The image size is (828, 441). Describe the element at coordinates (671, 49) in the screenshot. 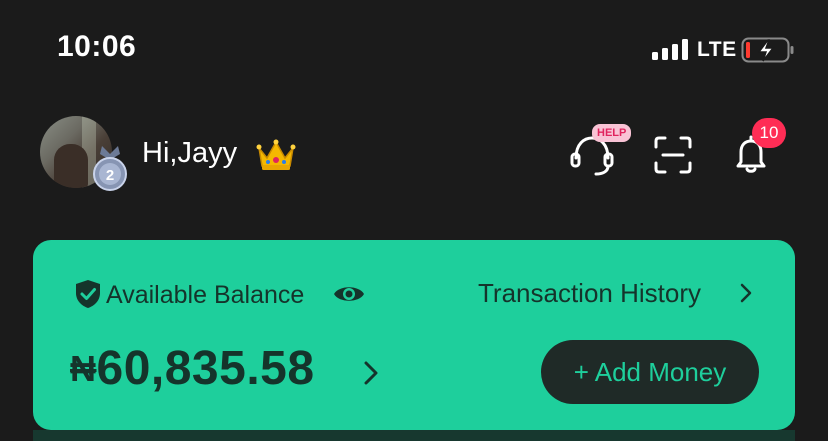

I see `signal-icon` at that location.